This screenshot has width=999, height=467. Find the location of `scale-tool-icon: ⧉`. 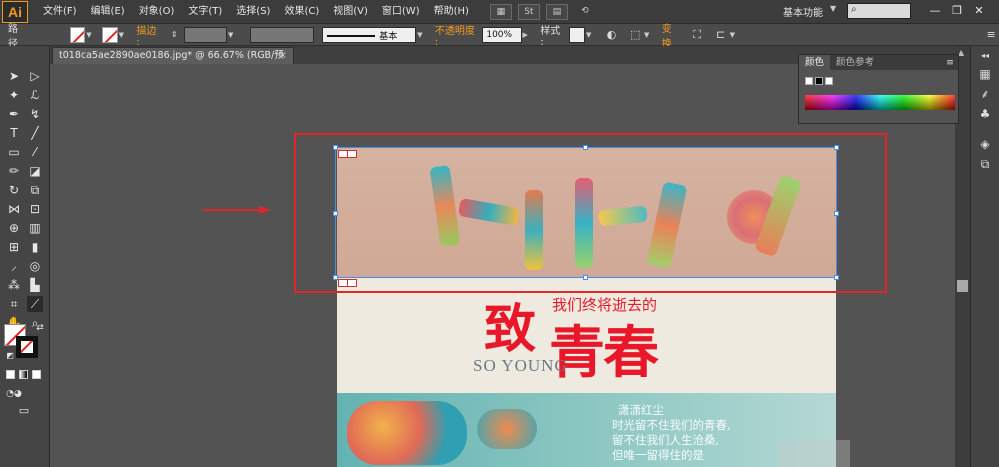

scale-tool-icon: ⧉ is located at coordinates (35, 190).